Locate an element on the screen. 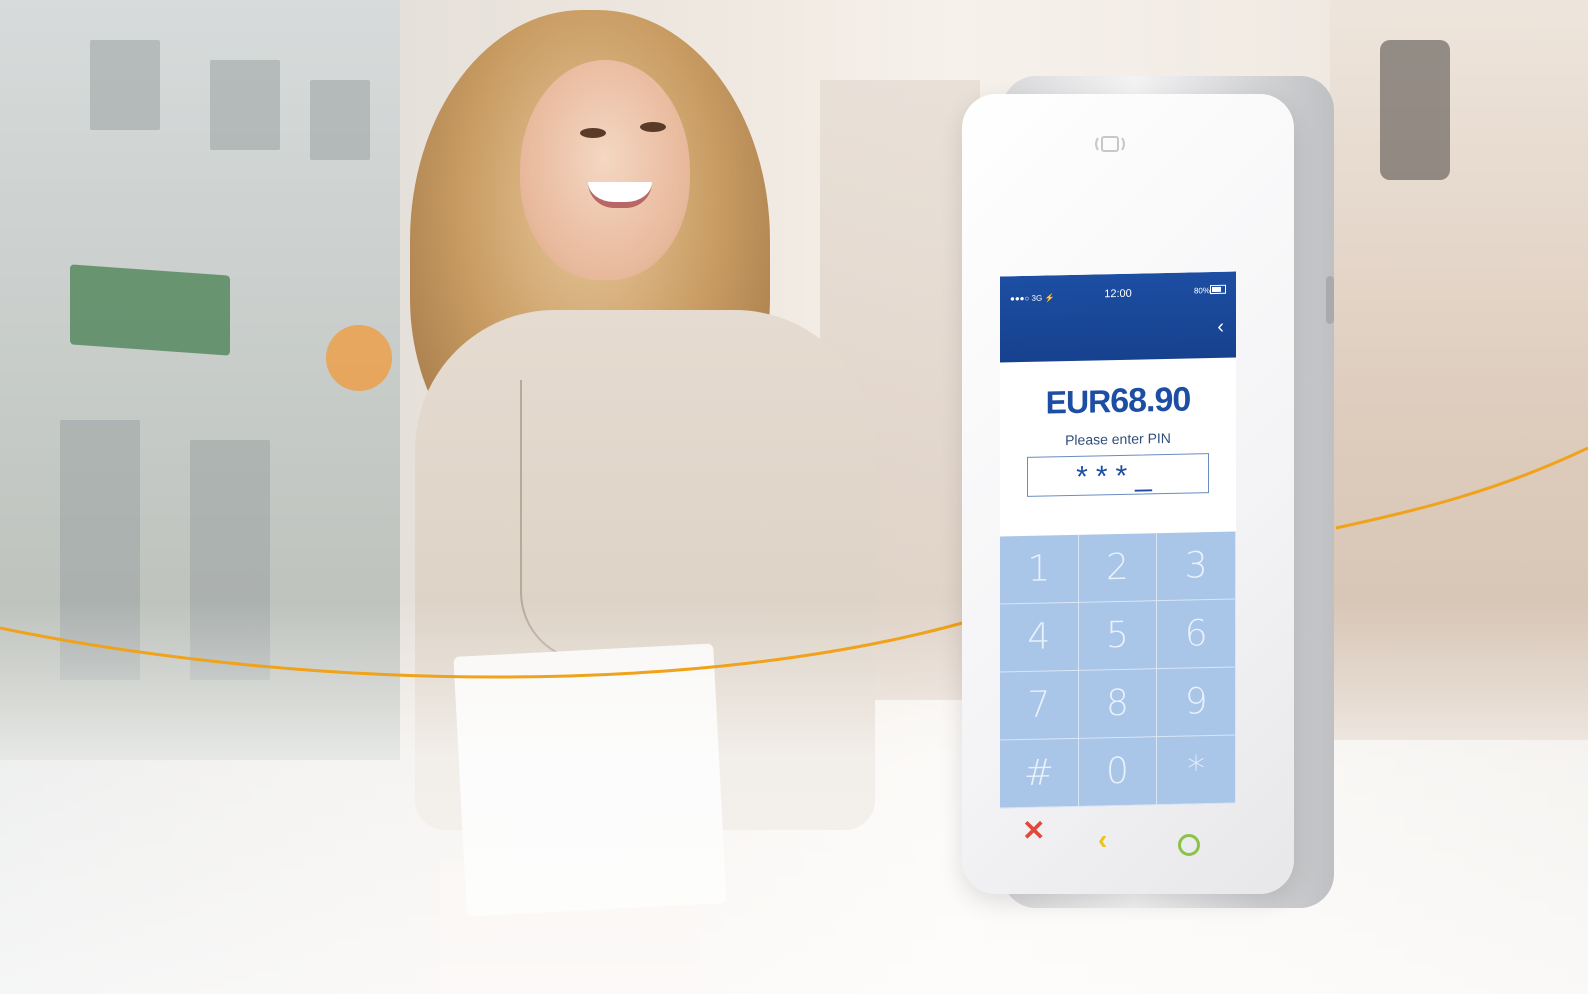  battery-icon is located at coordinates (1218, 289).